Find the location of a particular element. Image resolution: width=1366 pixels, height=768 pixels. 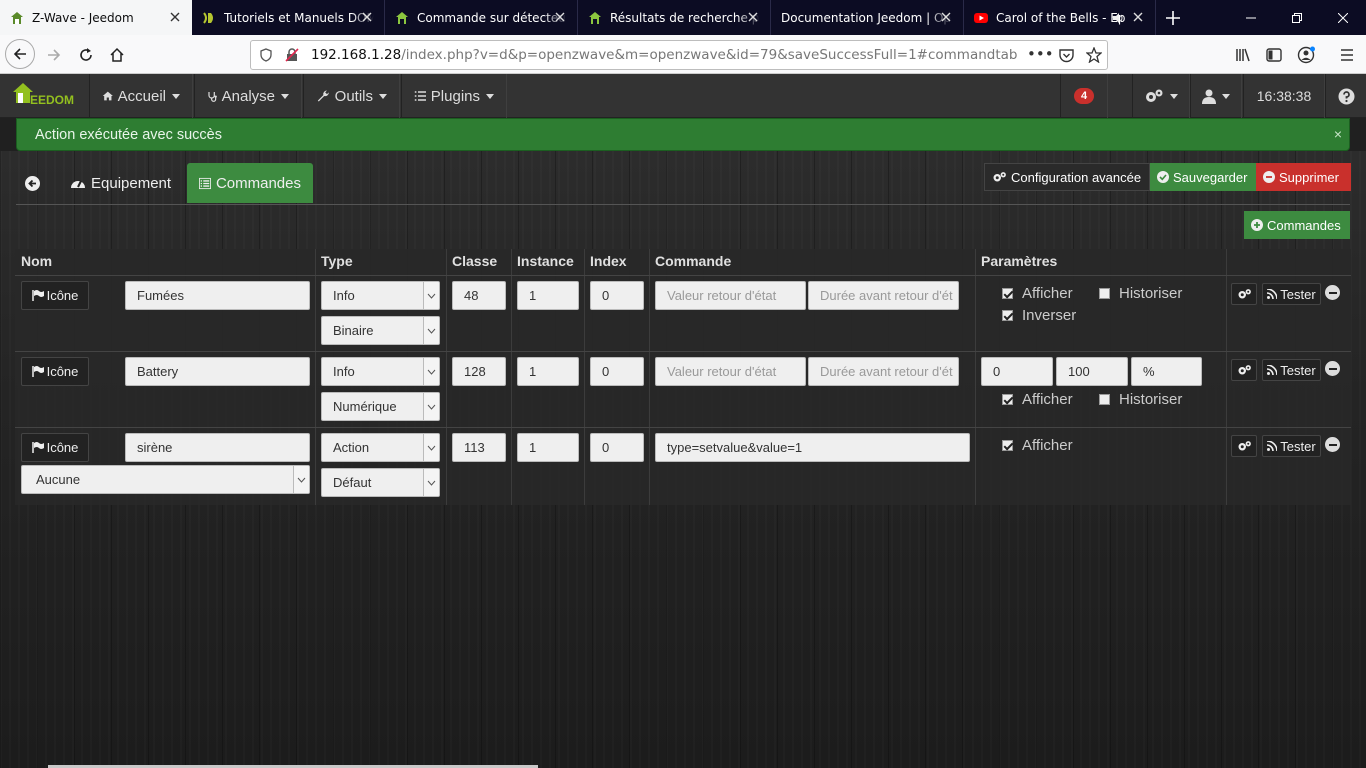

restore-button is located at coordinates (1297, 17).